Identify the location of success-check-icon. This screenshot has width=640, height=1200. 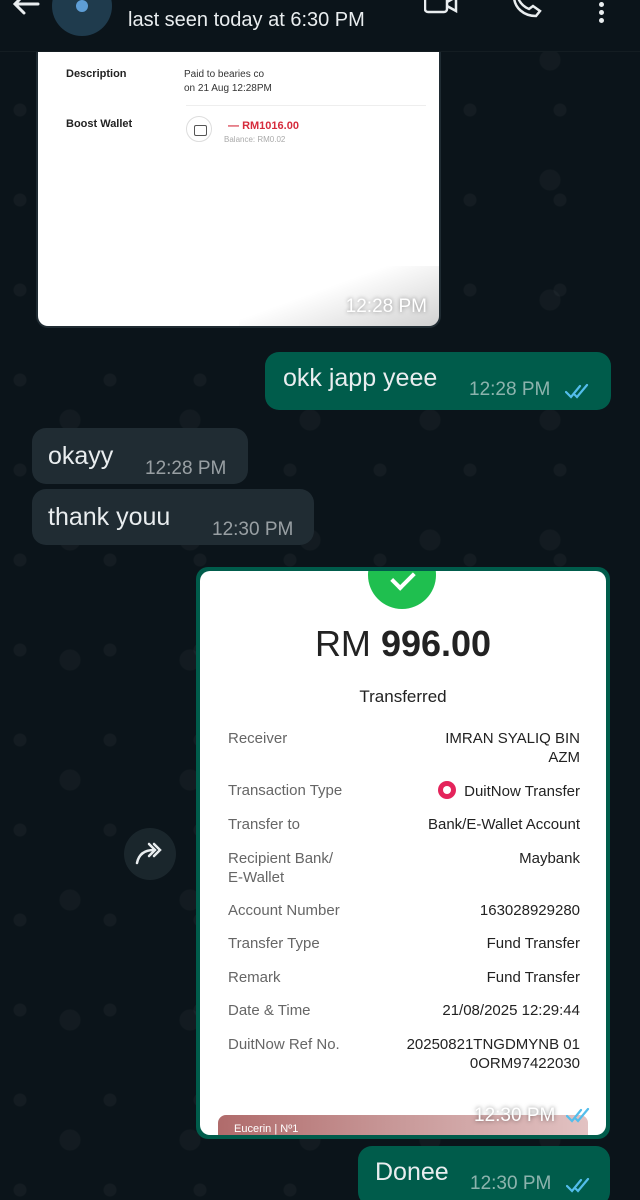
(402, 590).